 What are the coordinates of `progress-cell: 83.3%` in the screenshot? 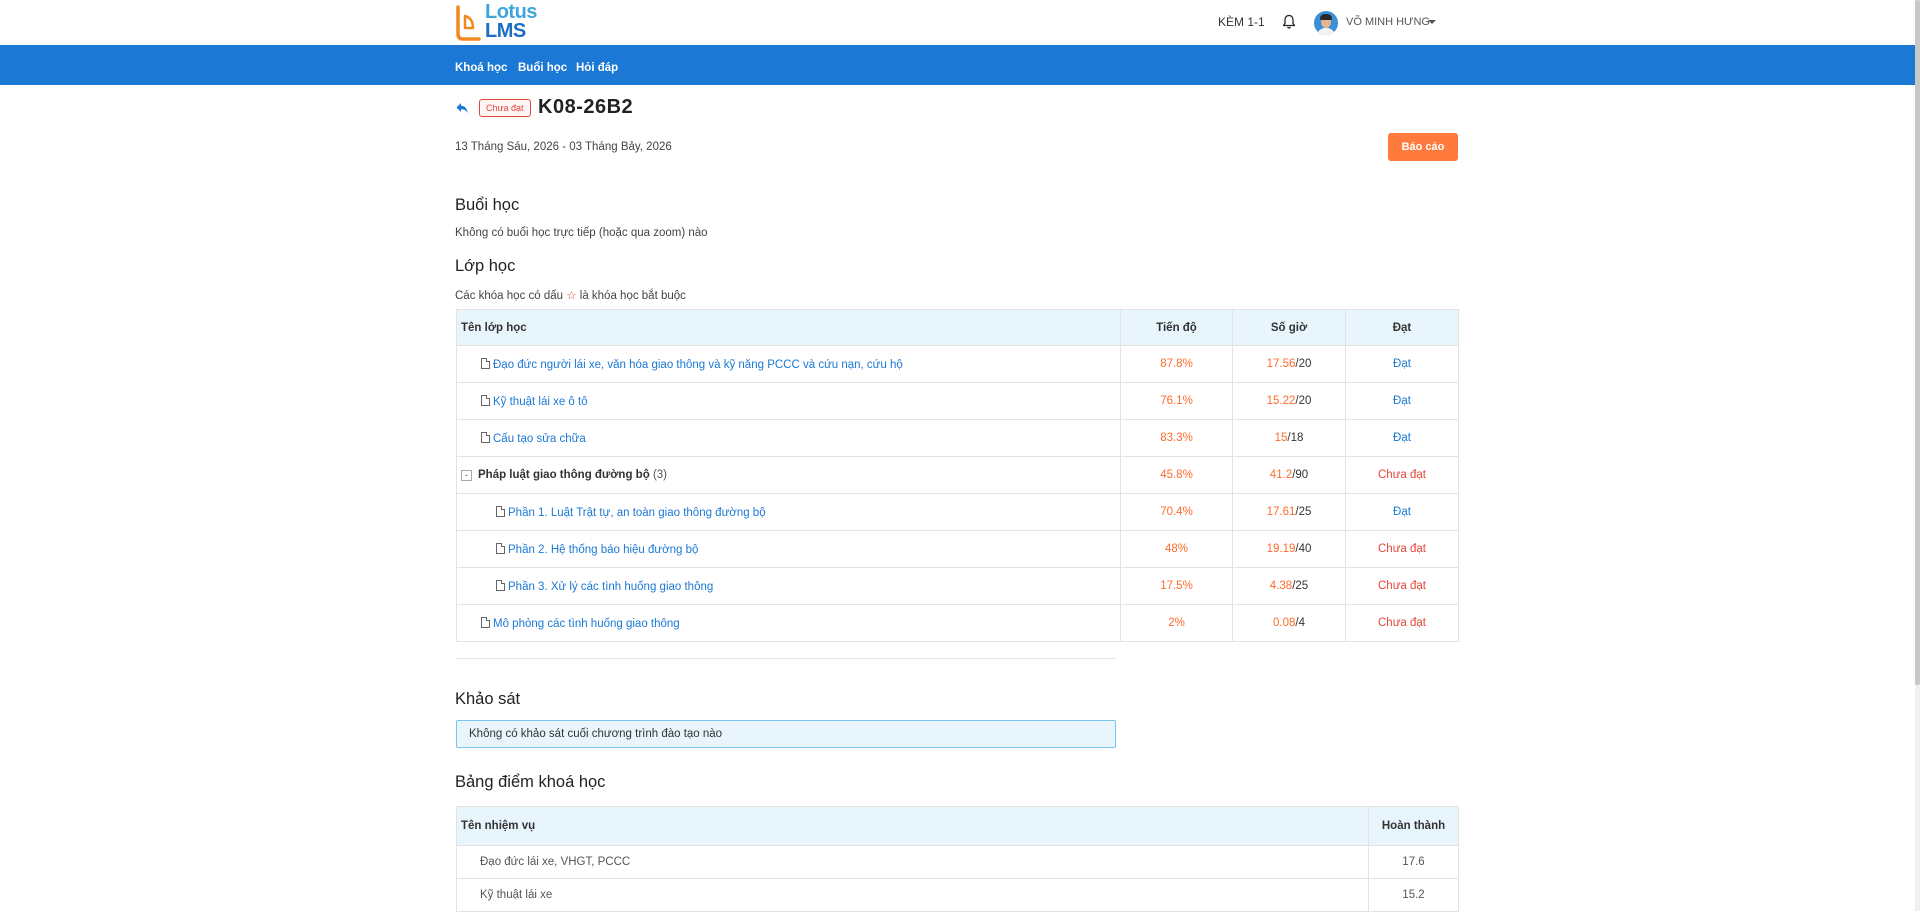 It's located at (1176, 438).